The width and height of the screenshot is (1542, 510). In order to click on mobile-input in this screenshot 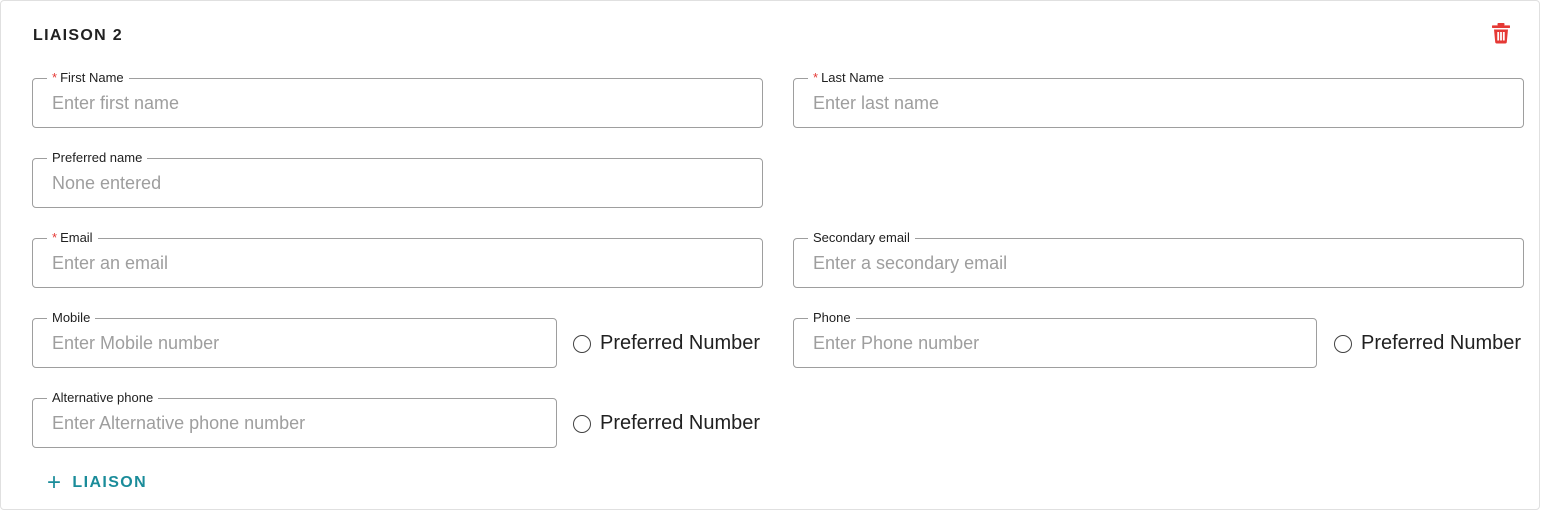, I will do `click(294, 343)`.